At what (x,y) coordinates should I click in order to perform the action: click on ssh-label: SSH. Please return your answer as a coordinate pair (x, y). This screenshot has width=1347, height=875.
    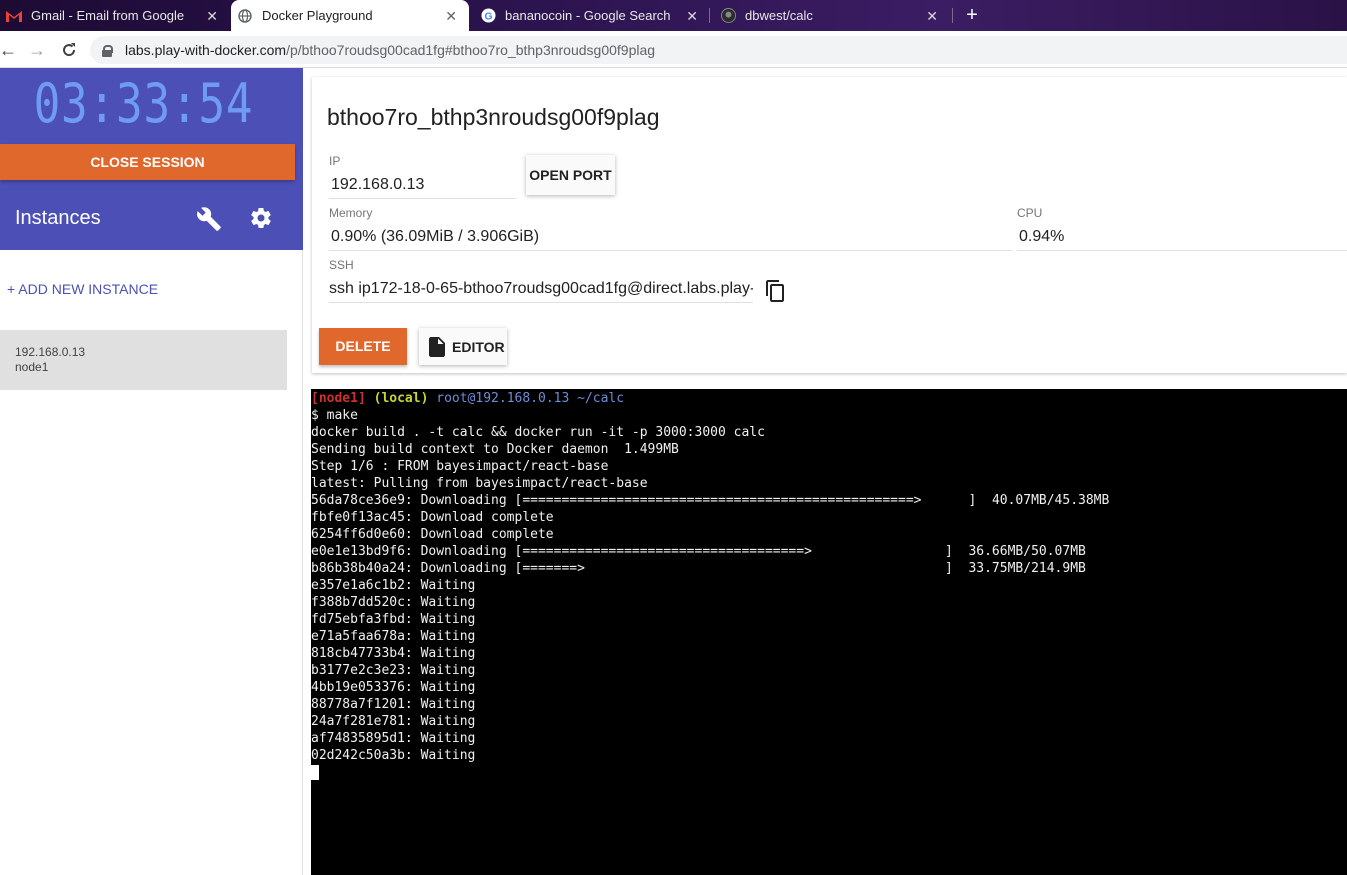
    Looking at the image, I should click on (341, 265).